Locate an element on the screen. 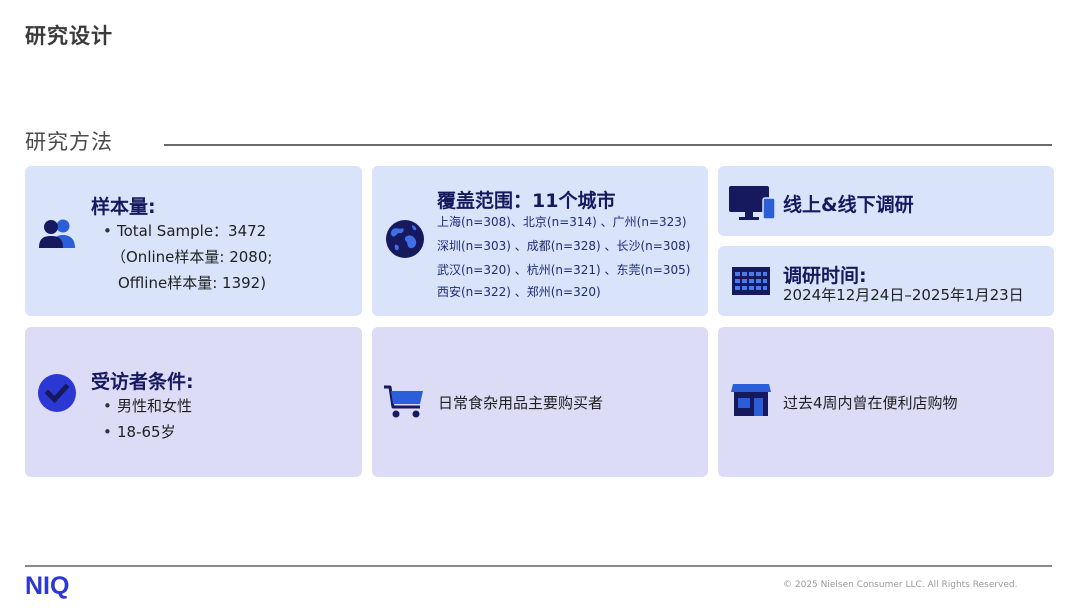 This screenshot has width=1080, height=608. store-icon is located at coordinates (751, 400).